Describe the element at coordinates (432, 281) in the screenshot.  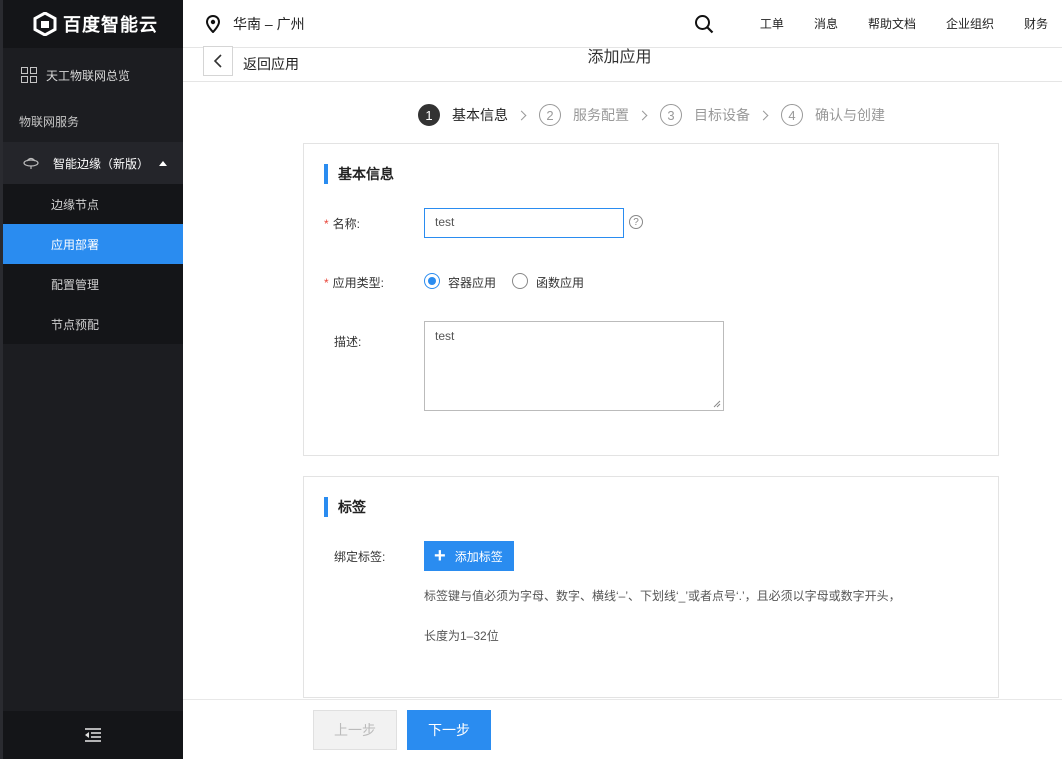
I see `radio-container-app` at that location.